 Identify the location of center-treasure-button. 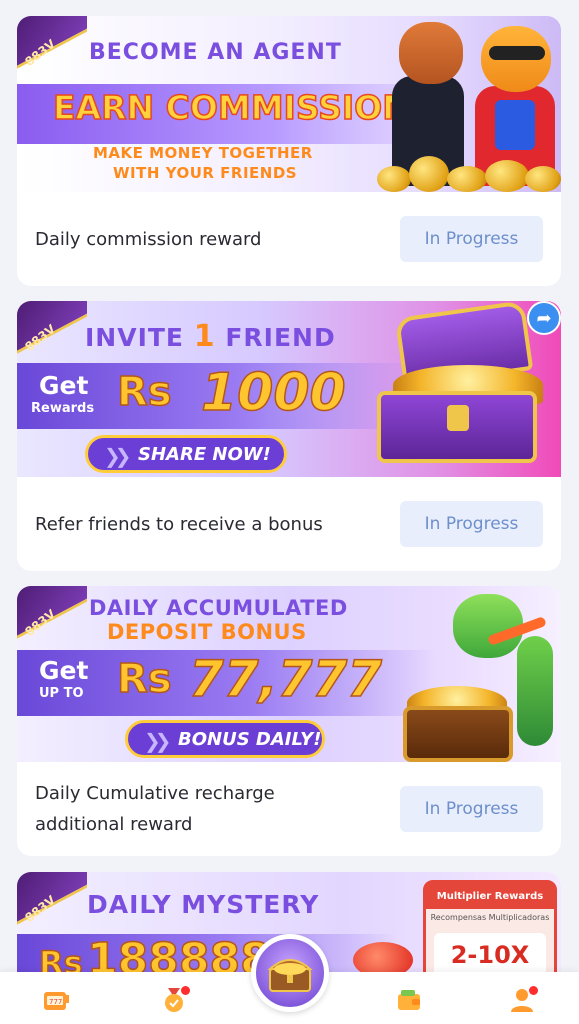
(290, 973).